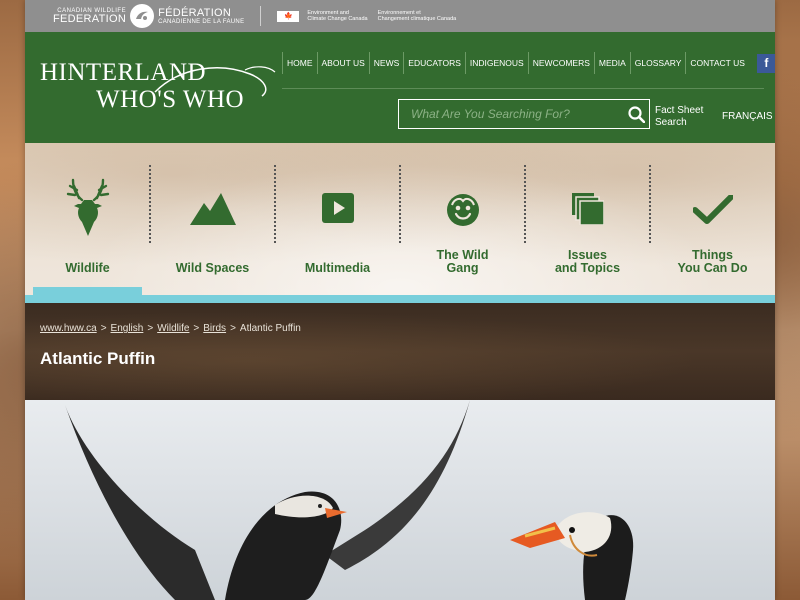 The image size is (800, 600). I want to click on category-things-line2: You Can Do, so click(712, 267).